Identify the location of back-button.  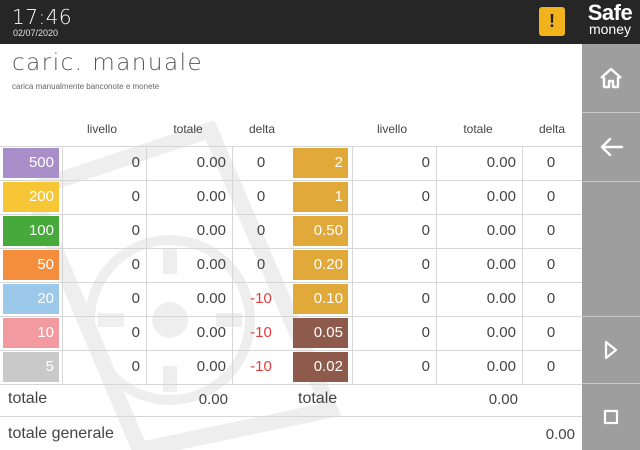
(611, 147).